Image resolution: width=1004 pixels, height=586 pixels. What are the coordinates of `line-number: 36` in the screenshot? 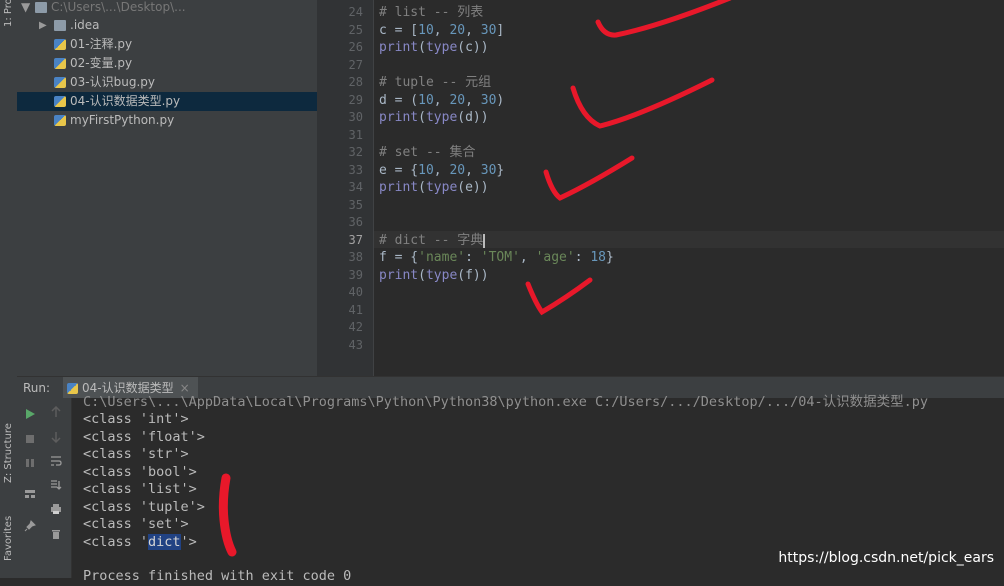 It's located at (355, 222).